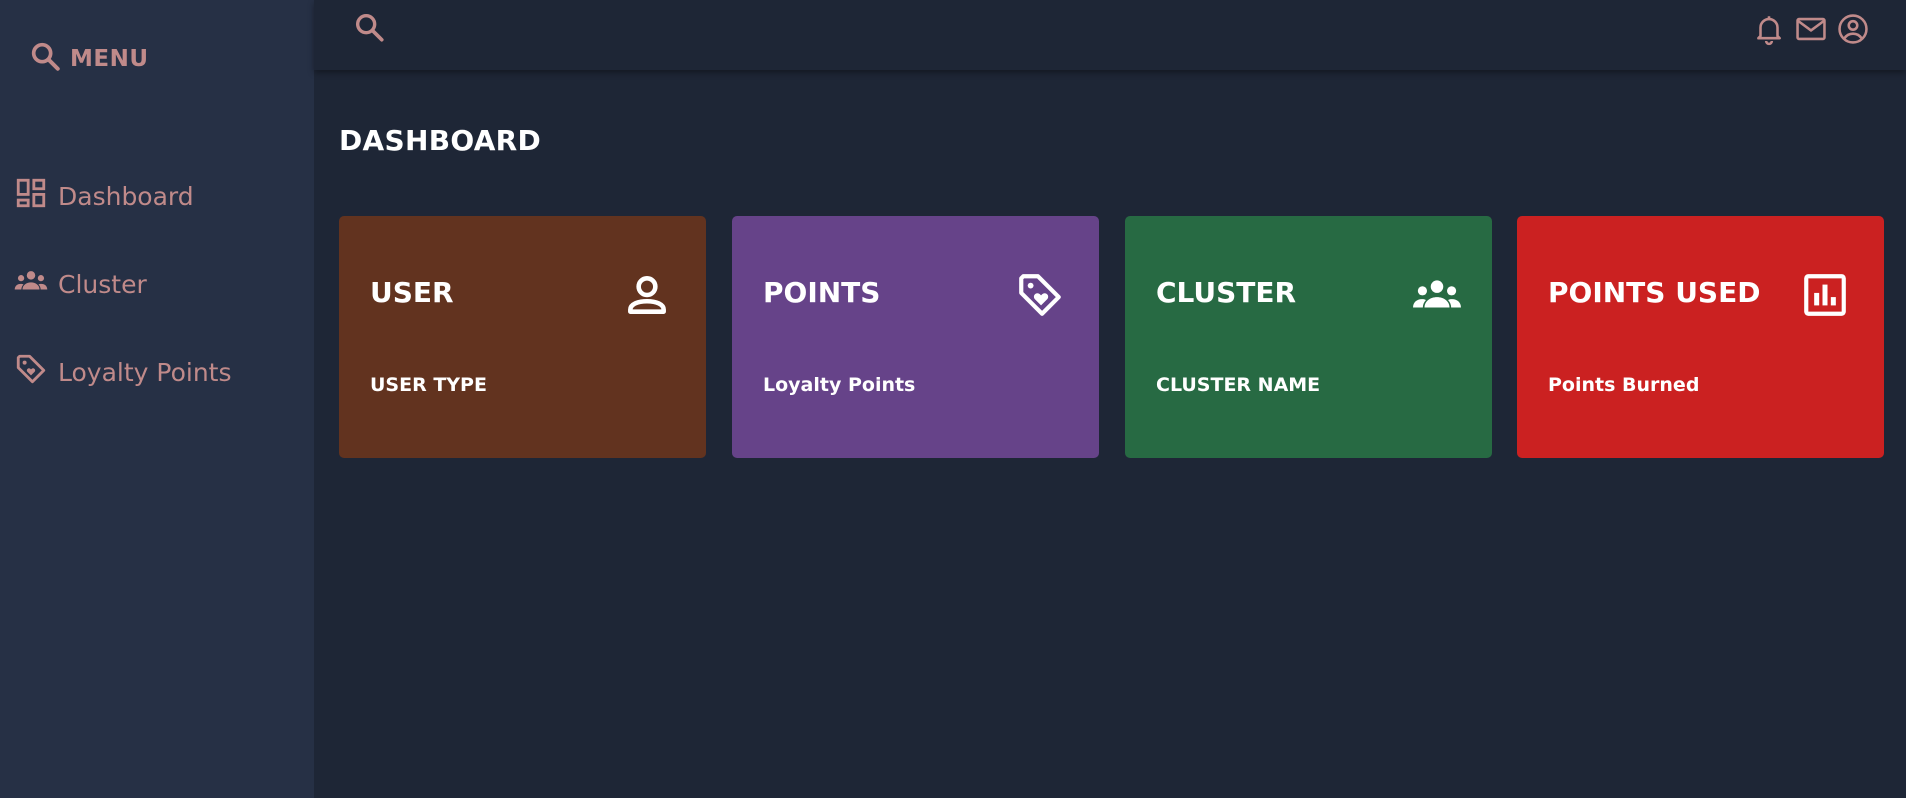 The height and width of the screenshot is (798, 1906). I want to click on bell-icon, so click(1769, 29).